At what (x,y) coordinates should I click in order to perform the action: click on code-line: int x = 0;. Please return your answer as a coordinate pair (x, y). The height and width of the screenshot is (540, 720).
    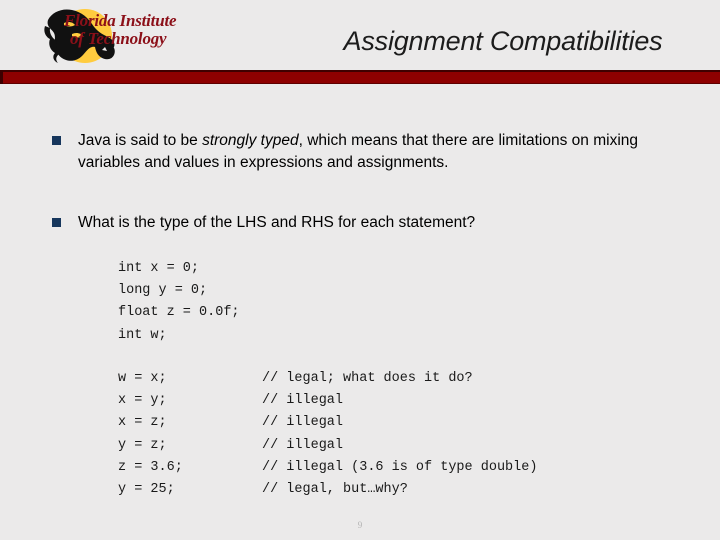
    Looking at the image, I should click on (190, 269).